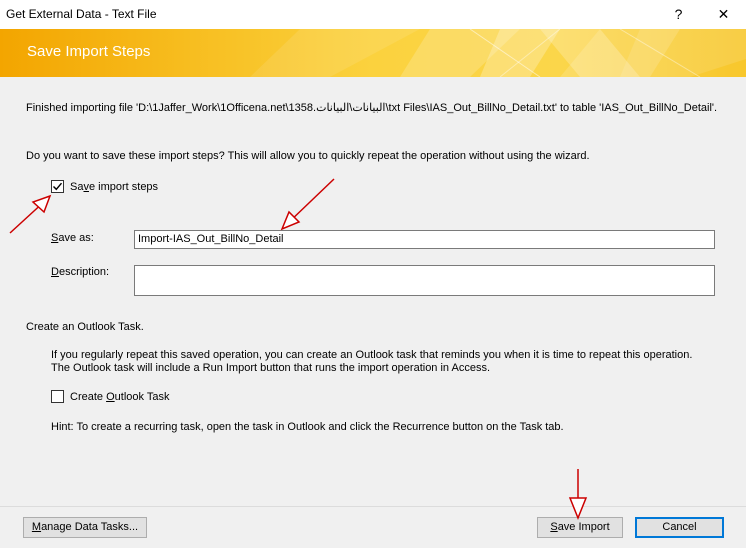 This screenshot has height=548, width=746. Describe the element at coordinates (89, 51) in the screenshot. I see `banner-title: Save Import Steps` at that location.